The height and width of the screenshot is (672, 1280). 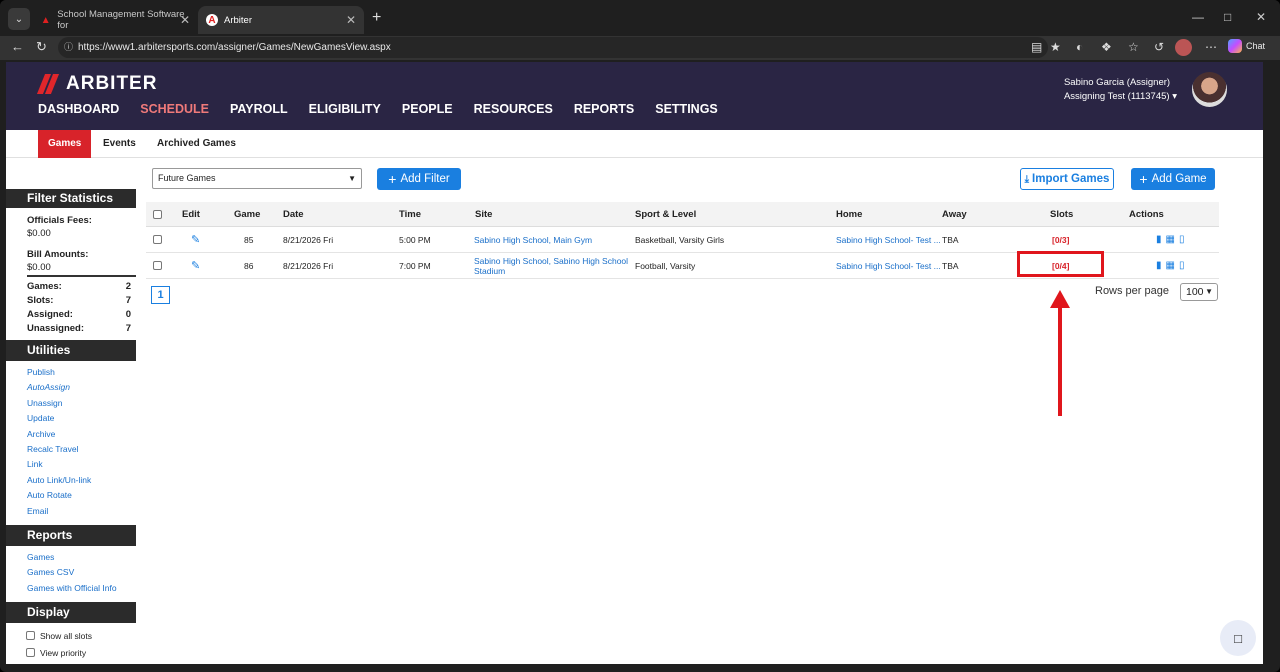 I want to click on select-all-checkbox, so click(x=157, y=214).